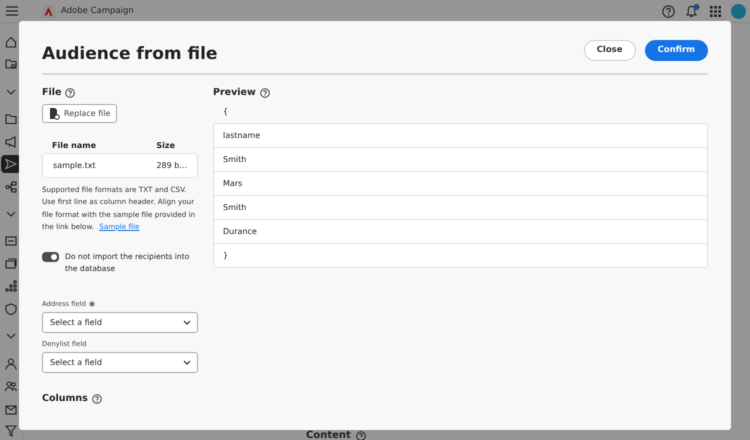 The image size is (750, 440). I want to click on card-icon, so click(11, 241).